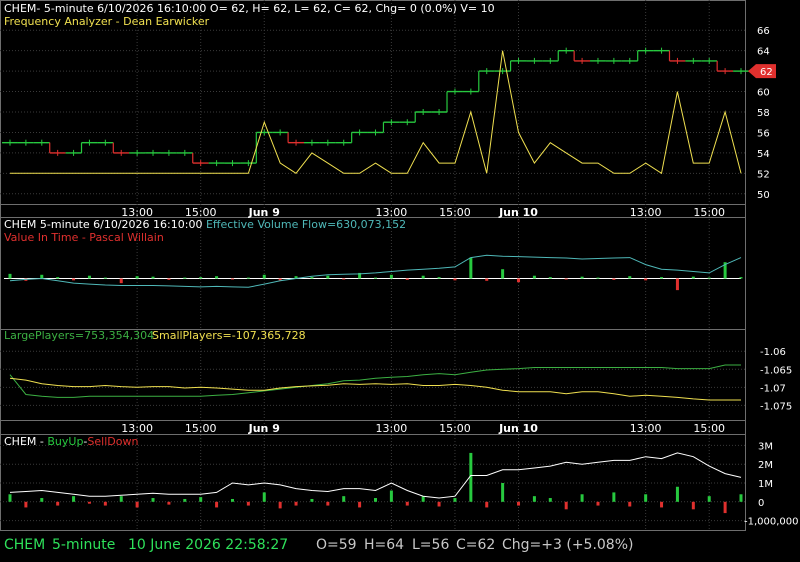 This screenshot has height=562, width=800. Describe the element at coordinates (201, 428) in the screenshot. I see `x-tick-label: 15:00` at that location.